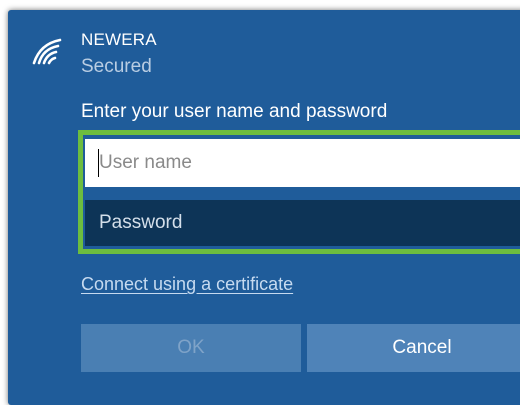  I want to click on network-status: Secured, so click(116, 66).